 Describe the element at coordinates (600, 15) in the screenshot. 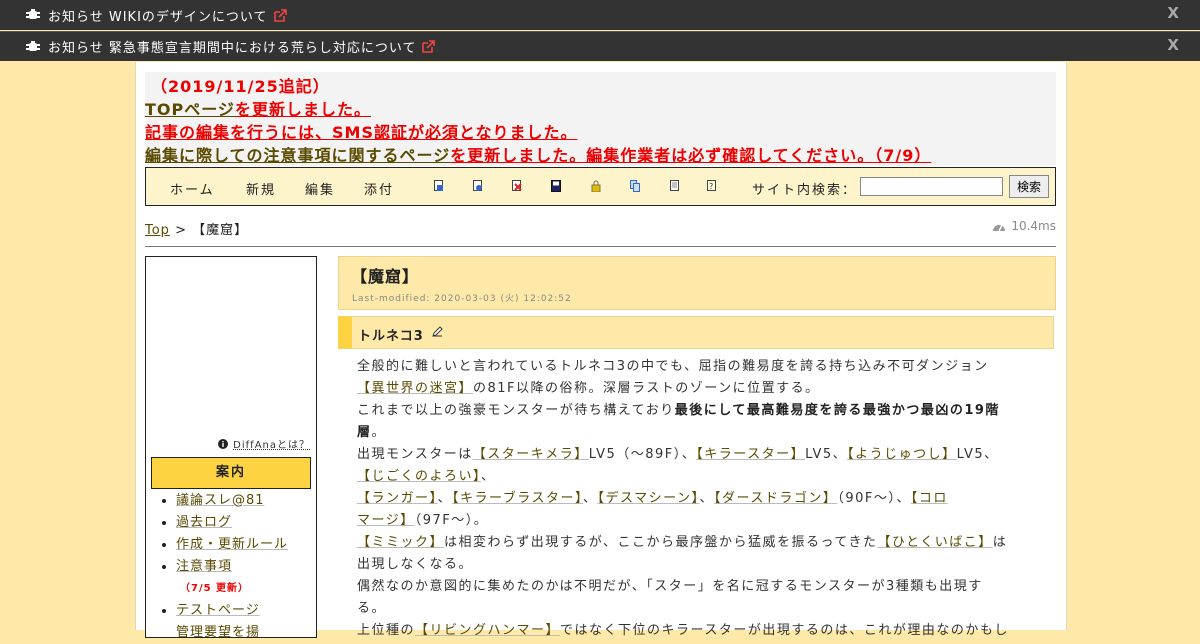

I see `notice-bar-design: お知らせ WIKIのデザインについて X` at that location.